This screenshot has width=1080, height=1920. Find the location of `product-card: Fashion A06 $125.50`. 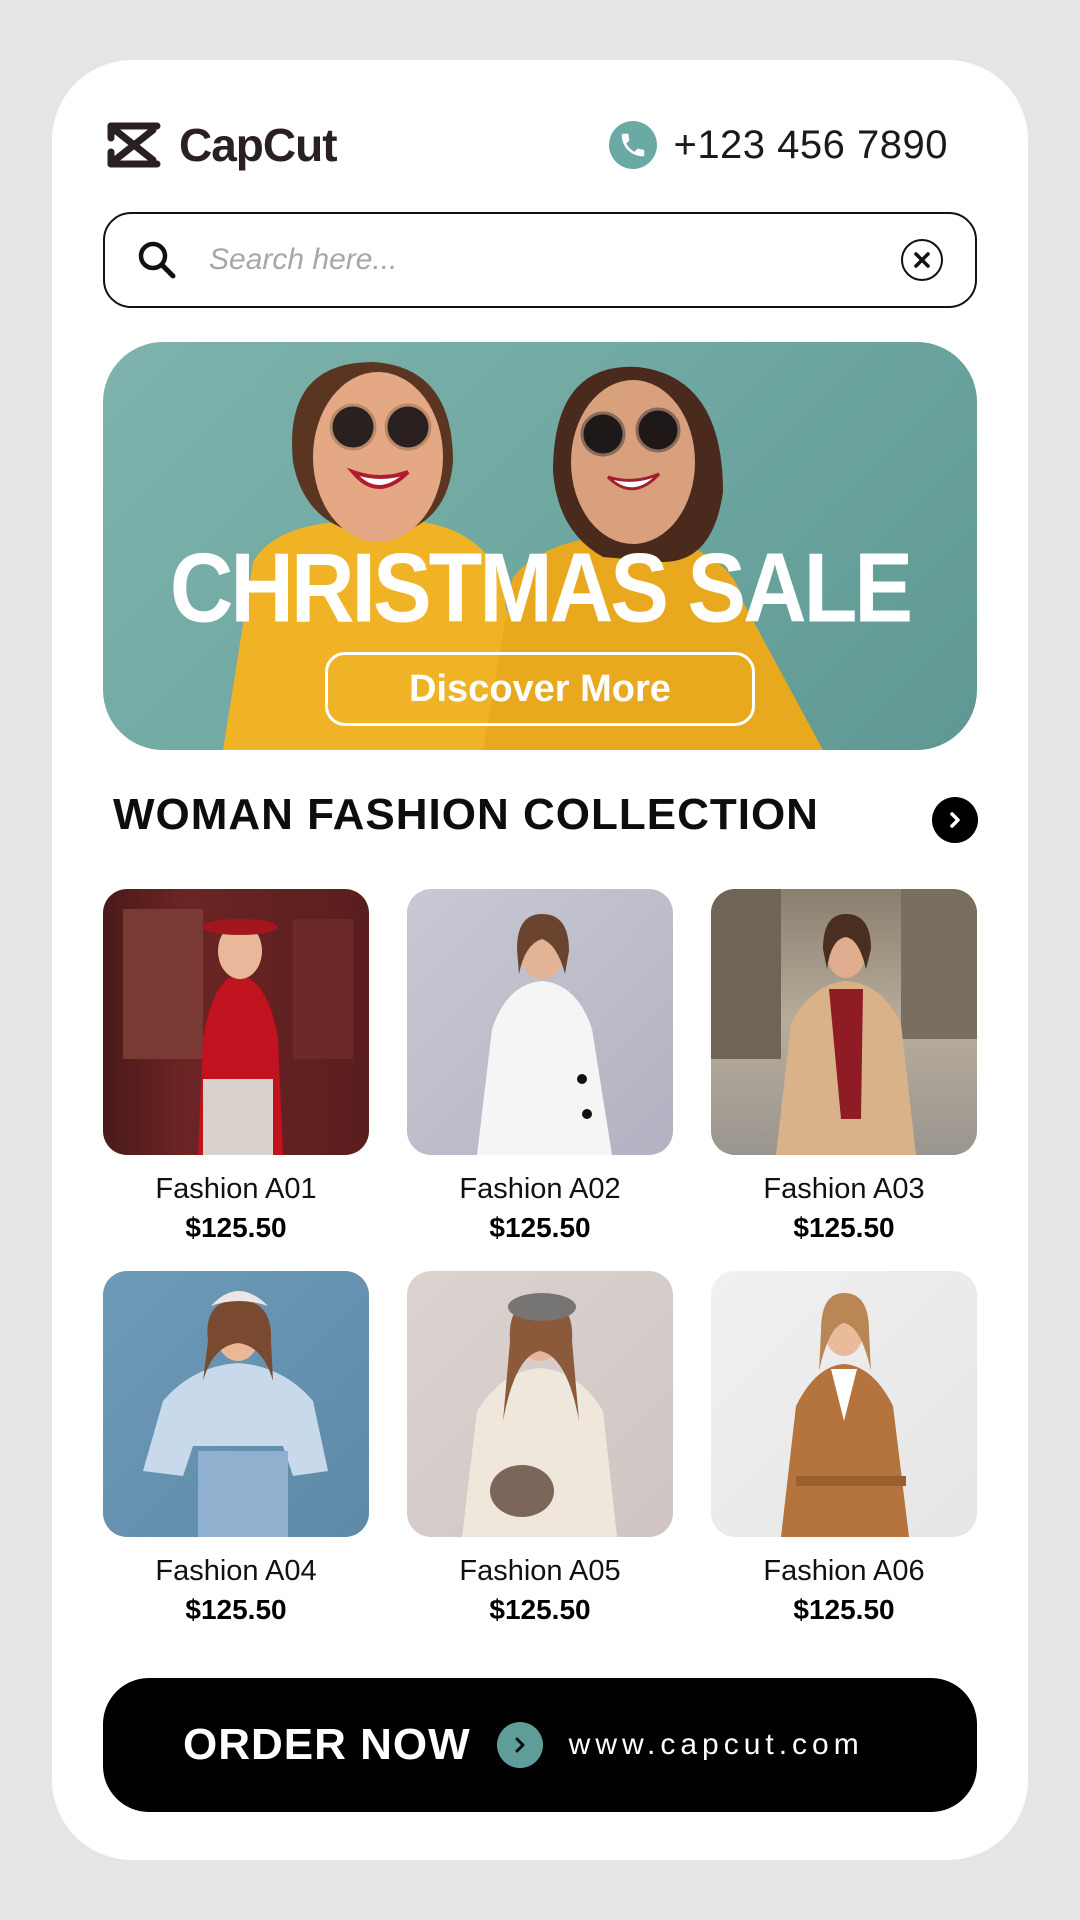

product-card: Fashion A06 $125.50 is located at coordinates (844, 1448).